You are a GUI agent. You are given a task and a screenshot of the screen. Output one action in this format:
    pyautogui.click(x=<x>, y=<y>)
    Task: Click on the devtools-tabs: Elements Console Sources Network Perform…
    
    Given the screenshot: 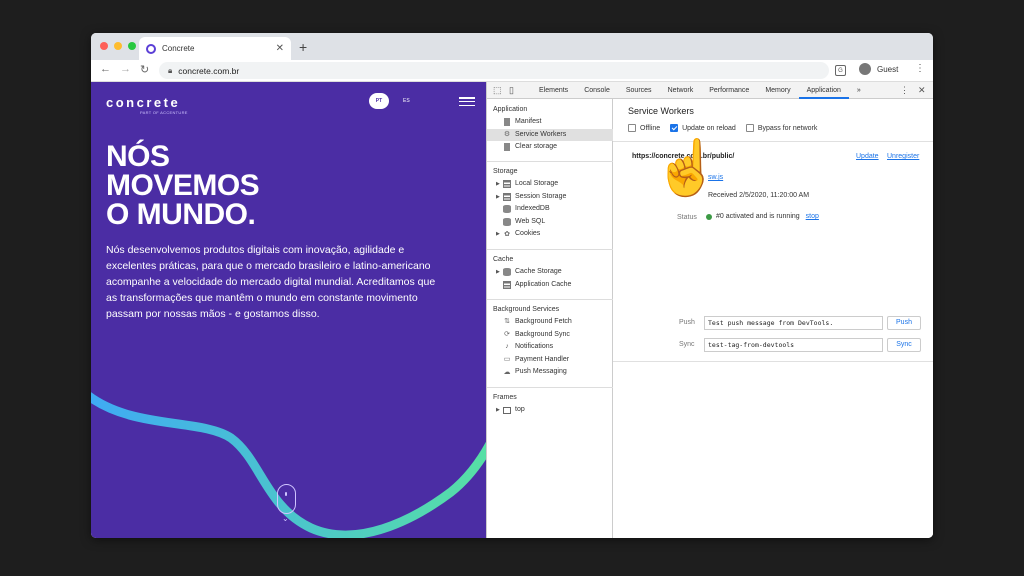 What is the action you would take?
    pyautogui.click(x=700, y=90)
    